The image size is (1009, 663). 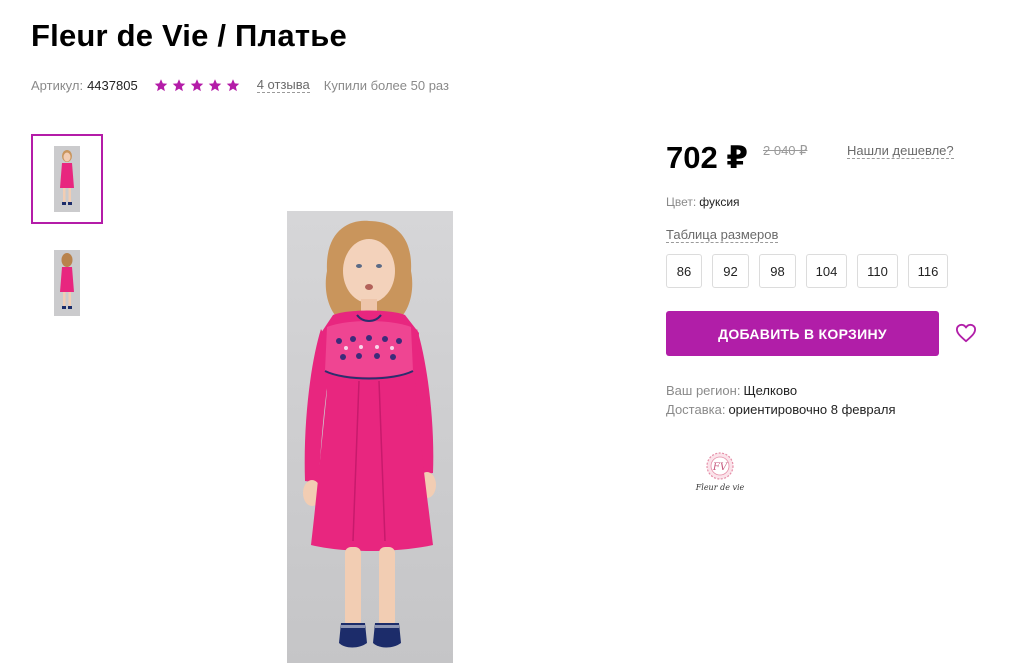 I want to click on size-option: 86, so click(x=684, y=271).